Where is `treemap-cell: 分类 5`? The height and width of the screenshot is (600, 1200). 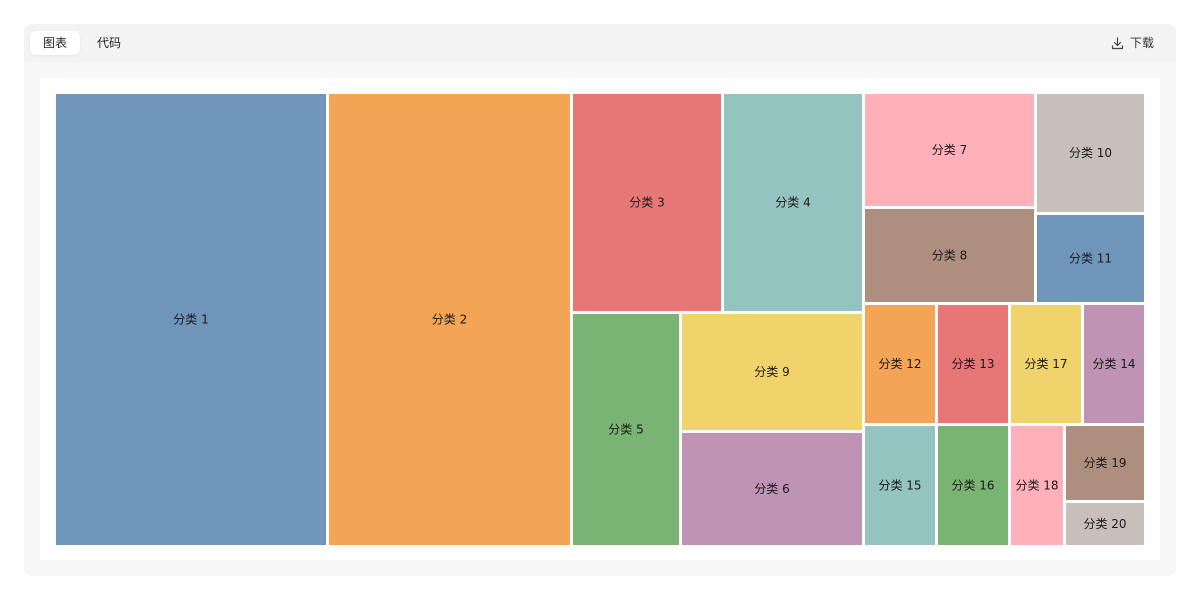
treemap-cell: 分类 5 is located at coordinates (626, 429).